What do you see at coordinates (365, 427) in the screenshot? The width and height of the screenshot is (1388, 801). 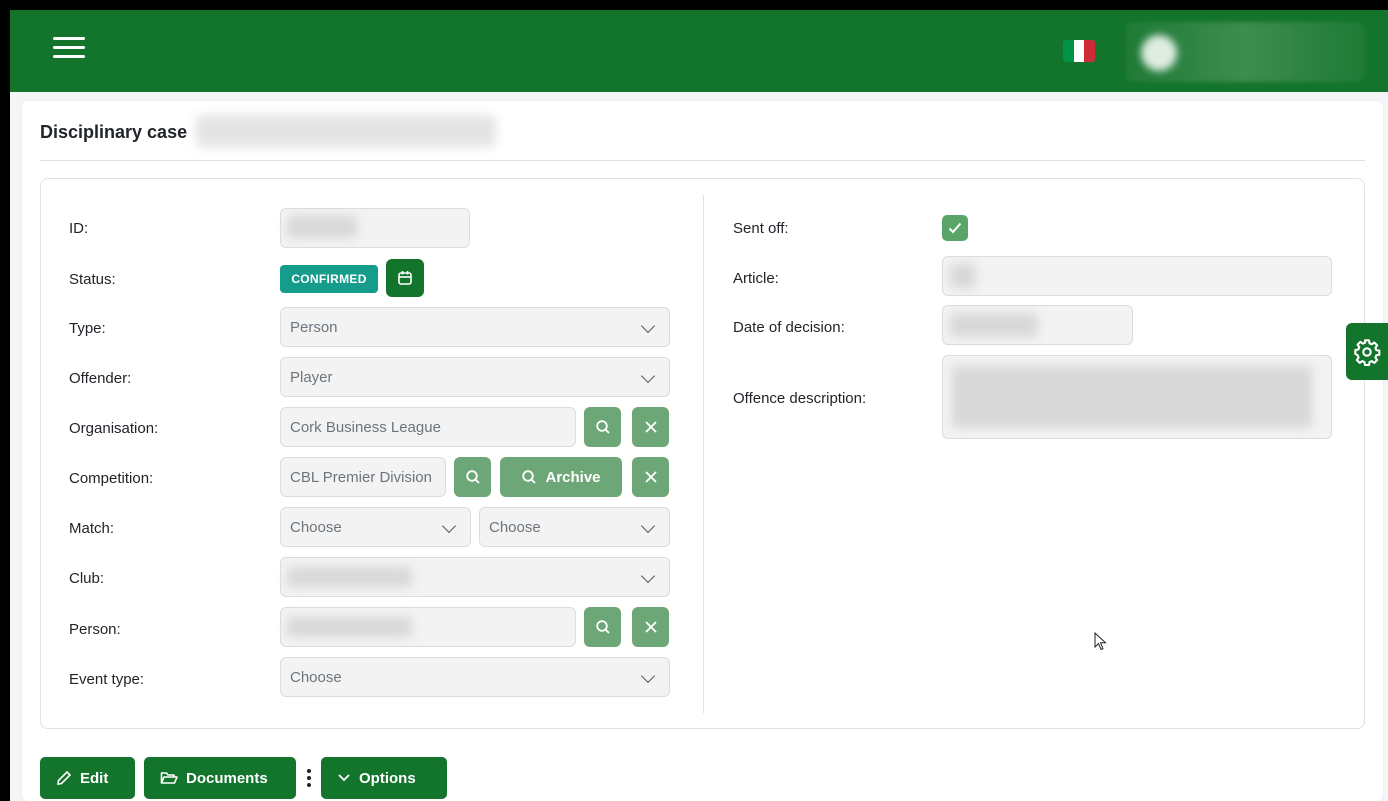 I see `organisation-value: Cork Business League` at bounding box center [365, 427].